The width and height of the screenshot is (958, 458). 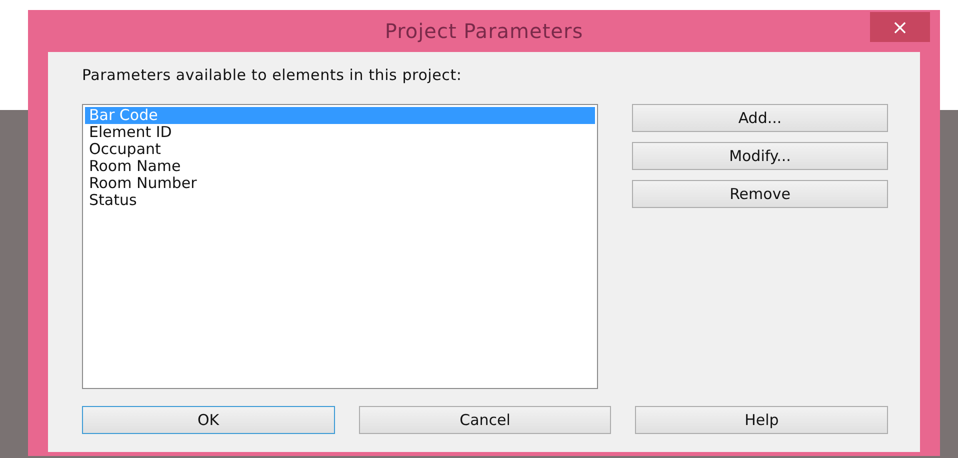 I want to click on window-title: Project Parameters, so click(x=484, y=31).